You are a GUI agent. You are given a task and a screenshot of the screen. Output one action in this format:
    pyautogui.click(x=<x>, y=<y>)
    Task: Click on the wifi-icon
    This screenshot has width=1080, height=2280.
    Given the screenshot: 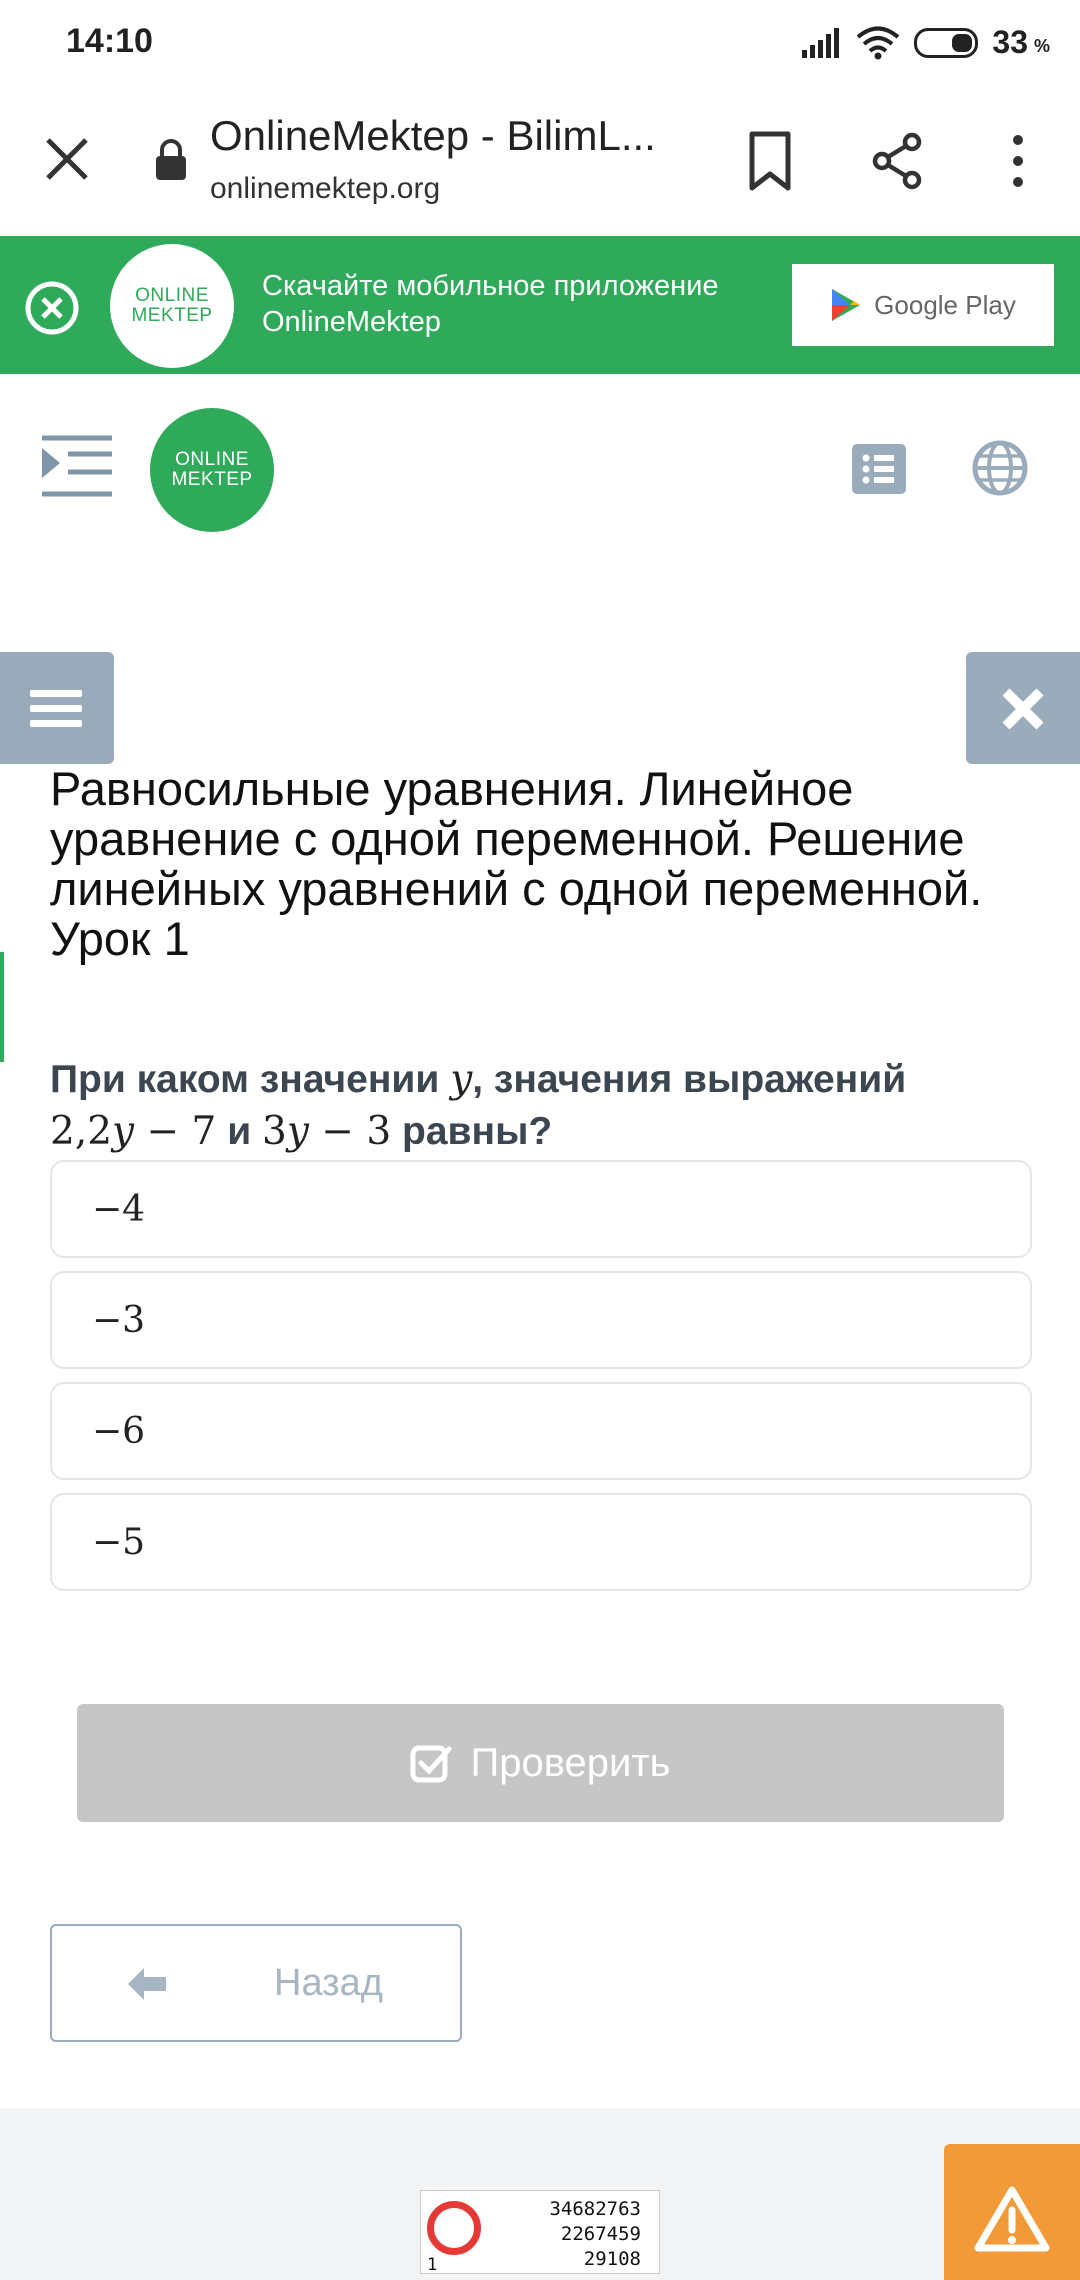 What is the action you would take?
    pyautogui.click(x=878, y=42)
    